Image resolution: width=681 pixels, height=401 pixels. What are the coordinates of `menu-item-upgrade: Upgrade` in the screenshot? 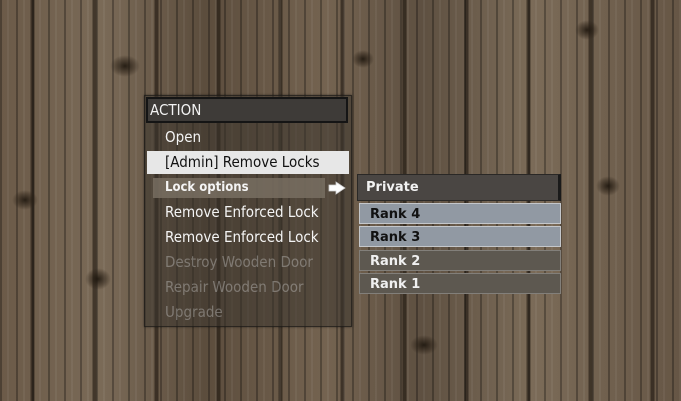 It's located at (248, 312).